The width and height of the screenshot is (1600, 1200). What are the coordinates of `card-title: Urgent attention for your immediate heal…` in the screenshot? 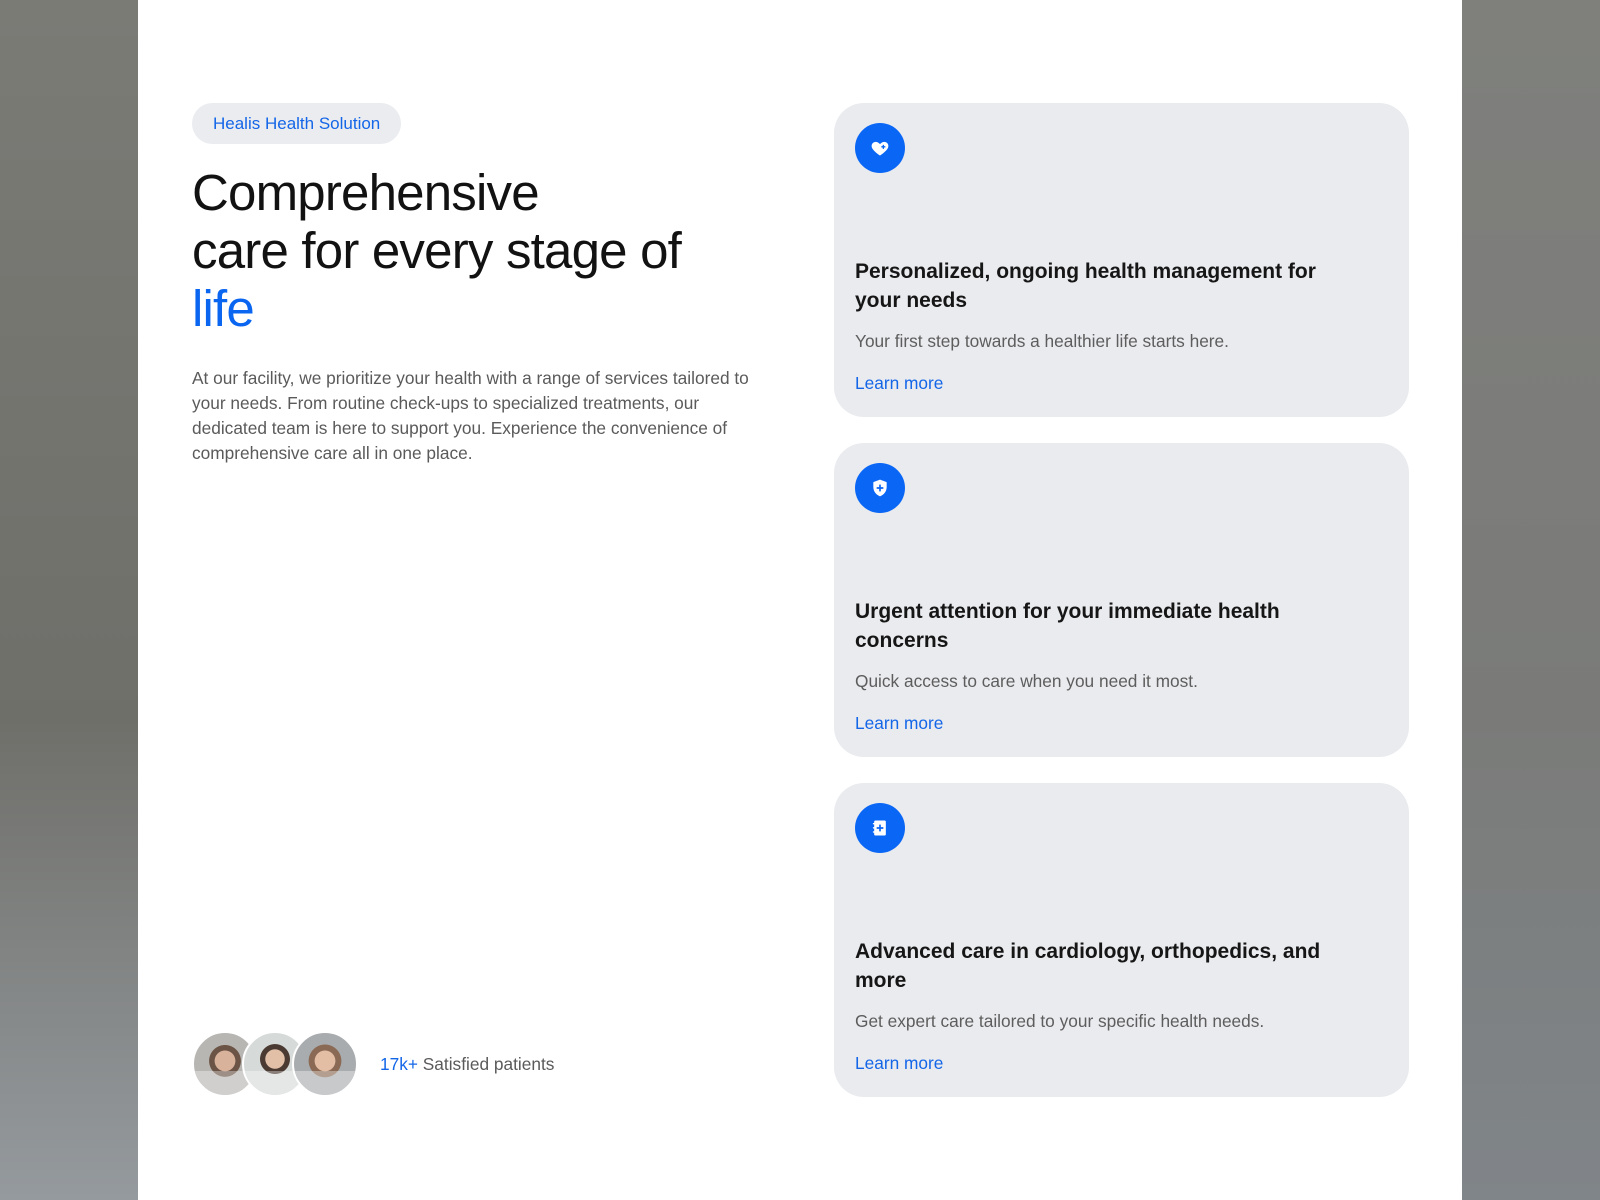 It's located at (1067, 626).